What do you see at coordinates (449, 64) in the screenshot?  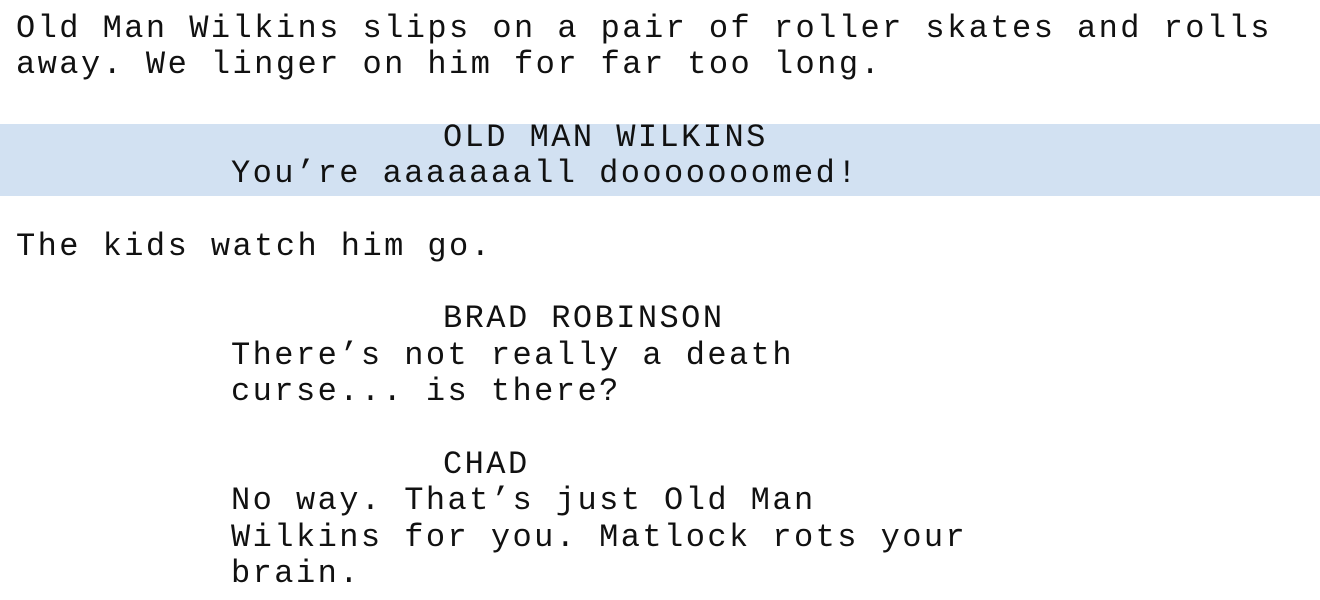 I see `action-line: away. We linger on him for far too long.` at bounding box center [449, 64].